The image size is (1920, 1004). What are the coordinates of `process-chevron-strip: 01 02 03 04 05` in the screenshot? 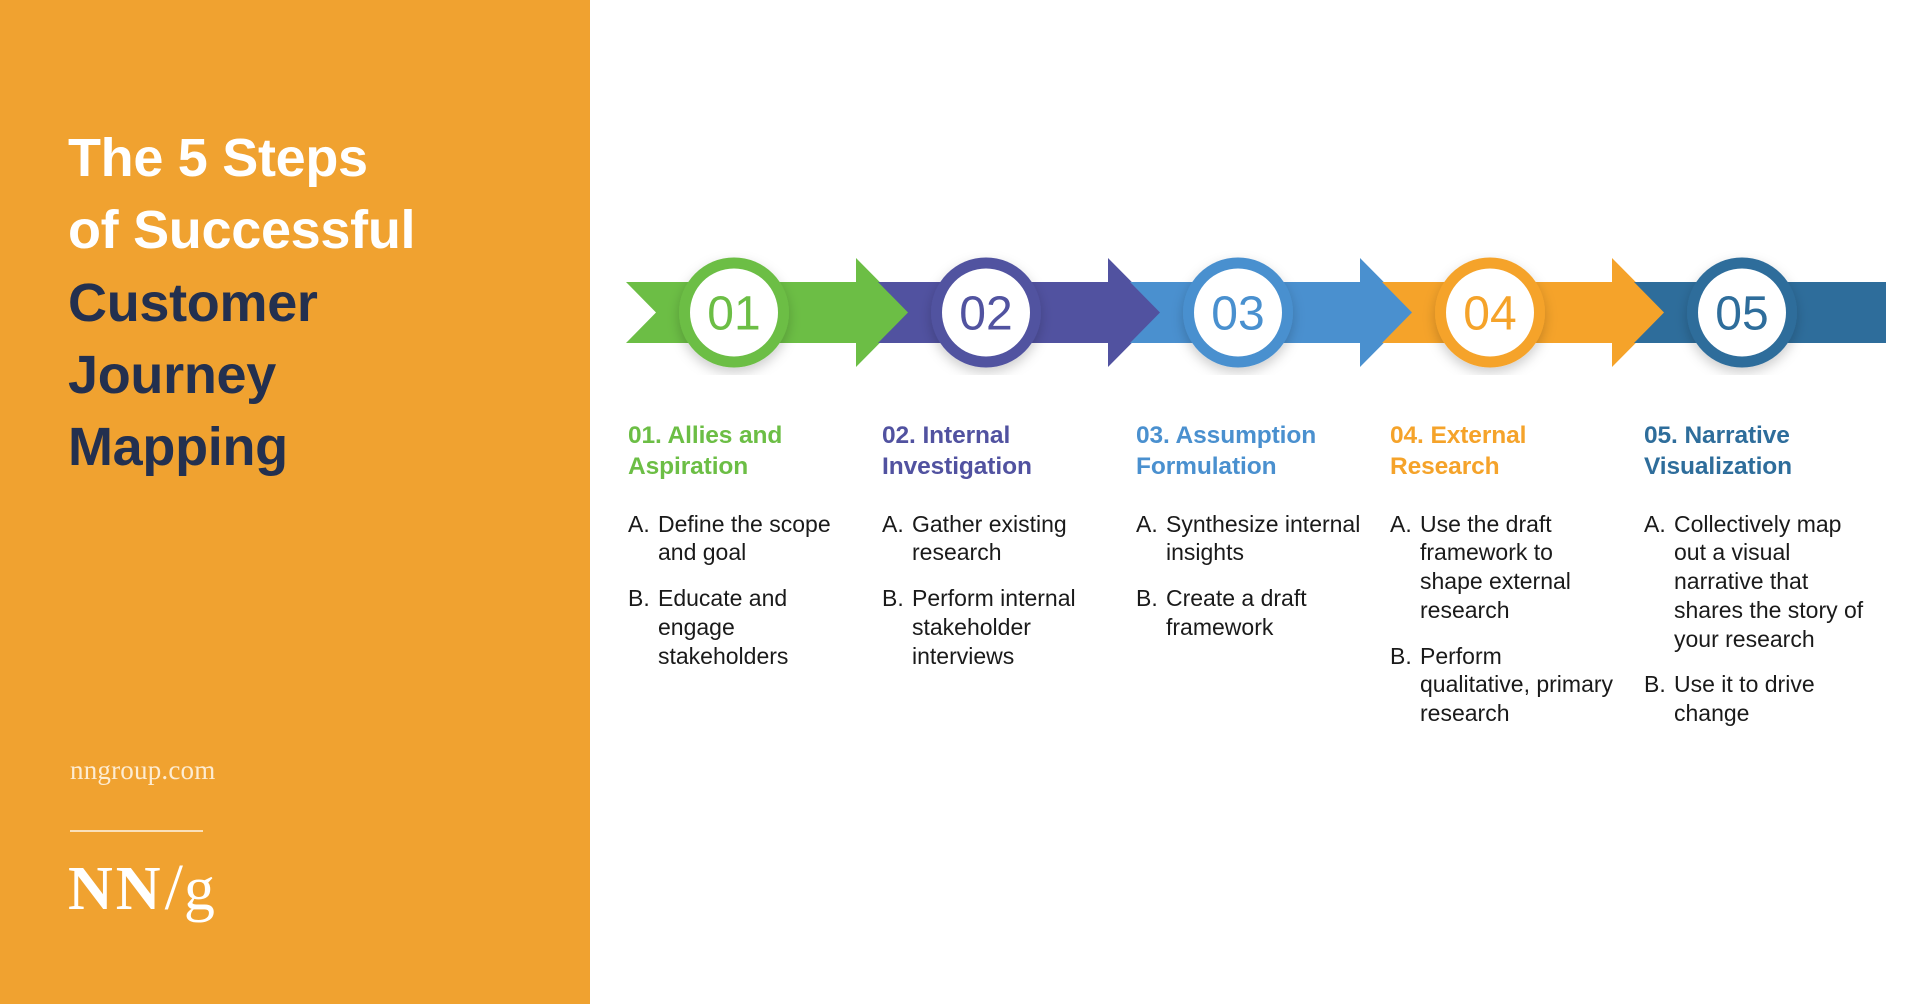 It's located at (1256, 312).